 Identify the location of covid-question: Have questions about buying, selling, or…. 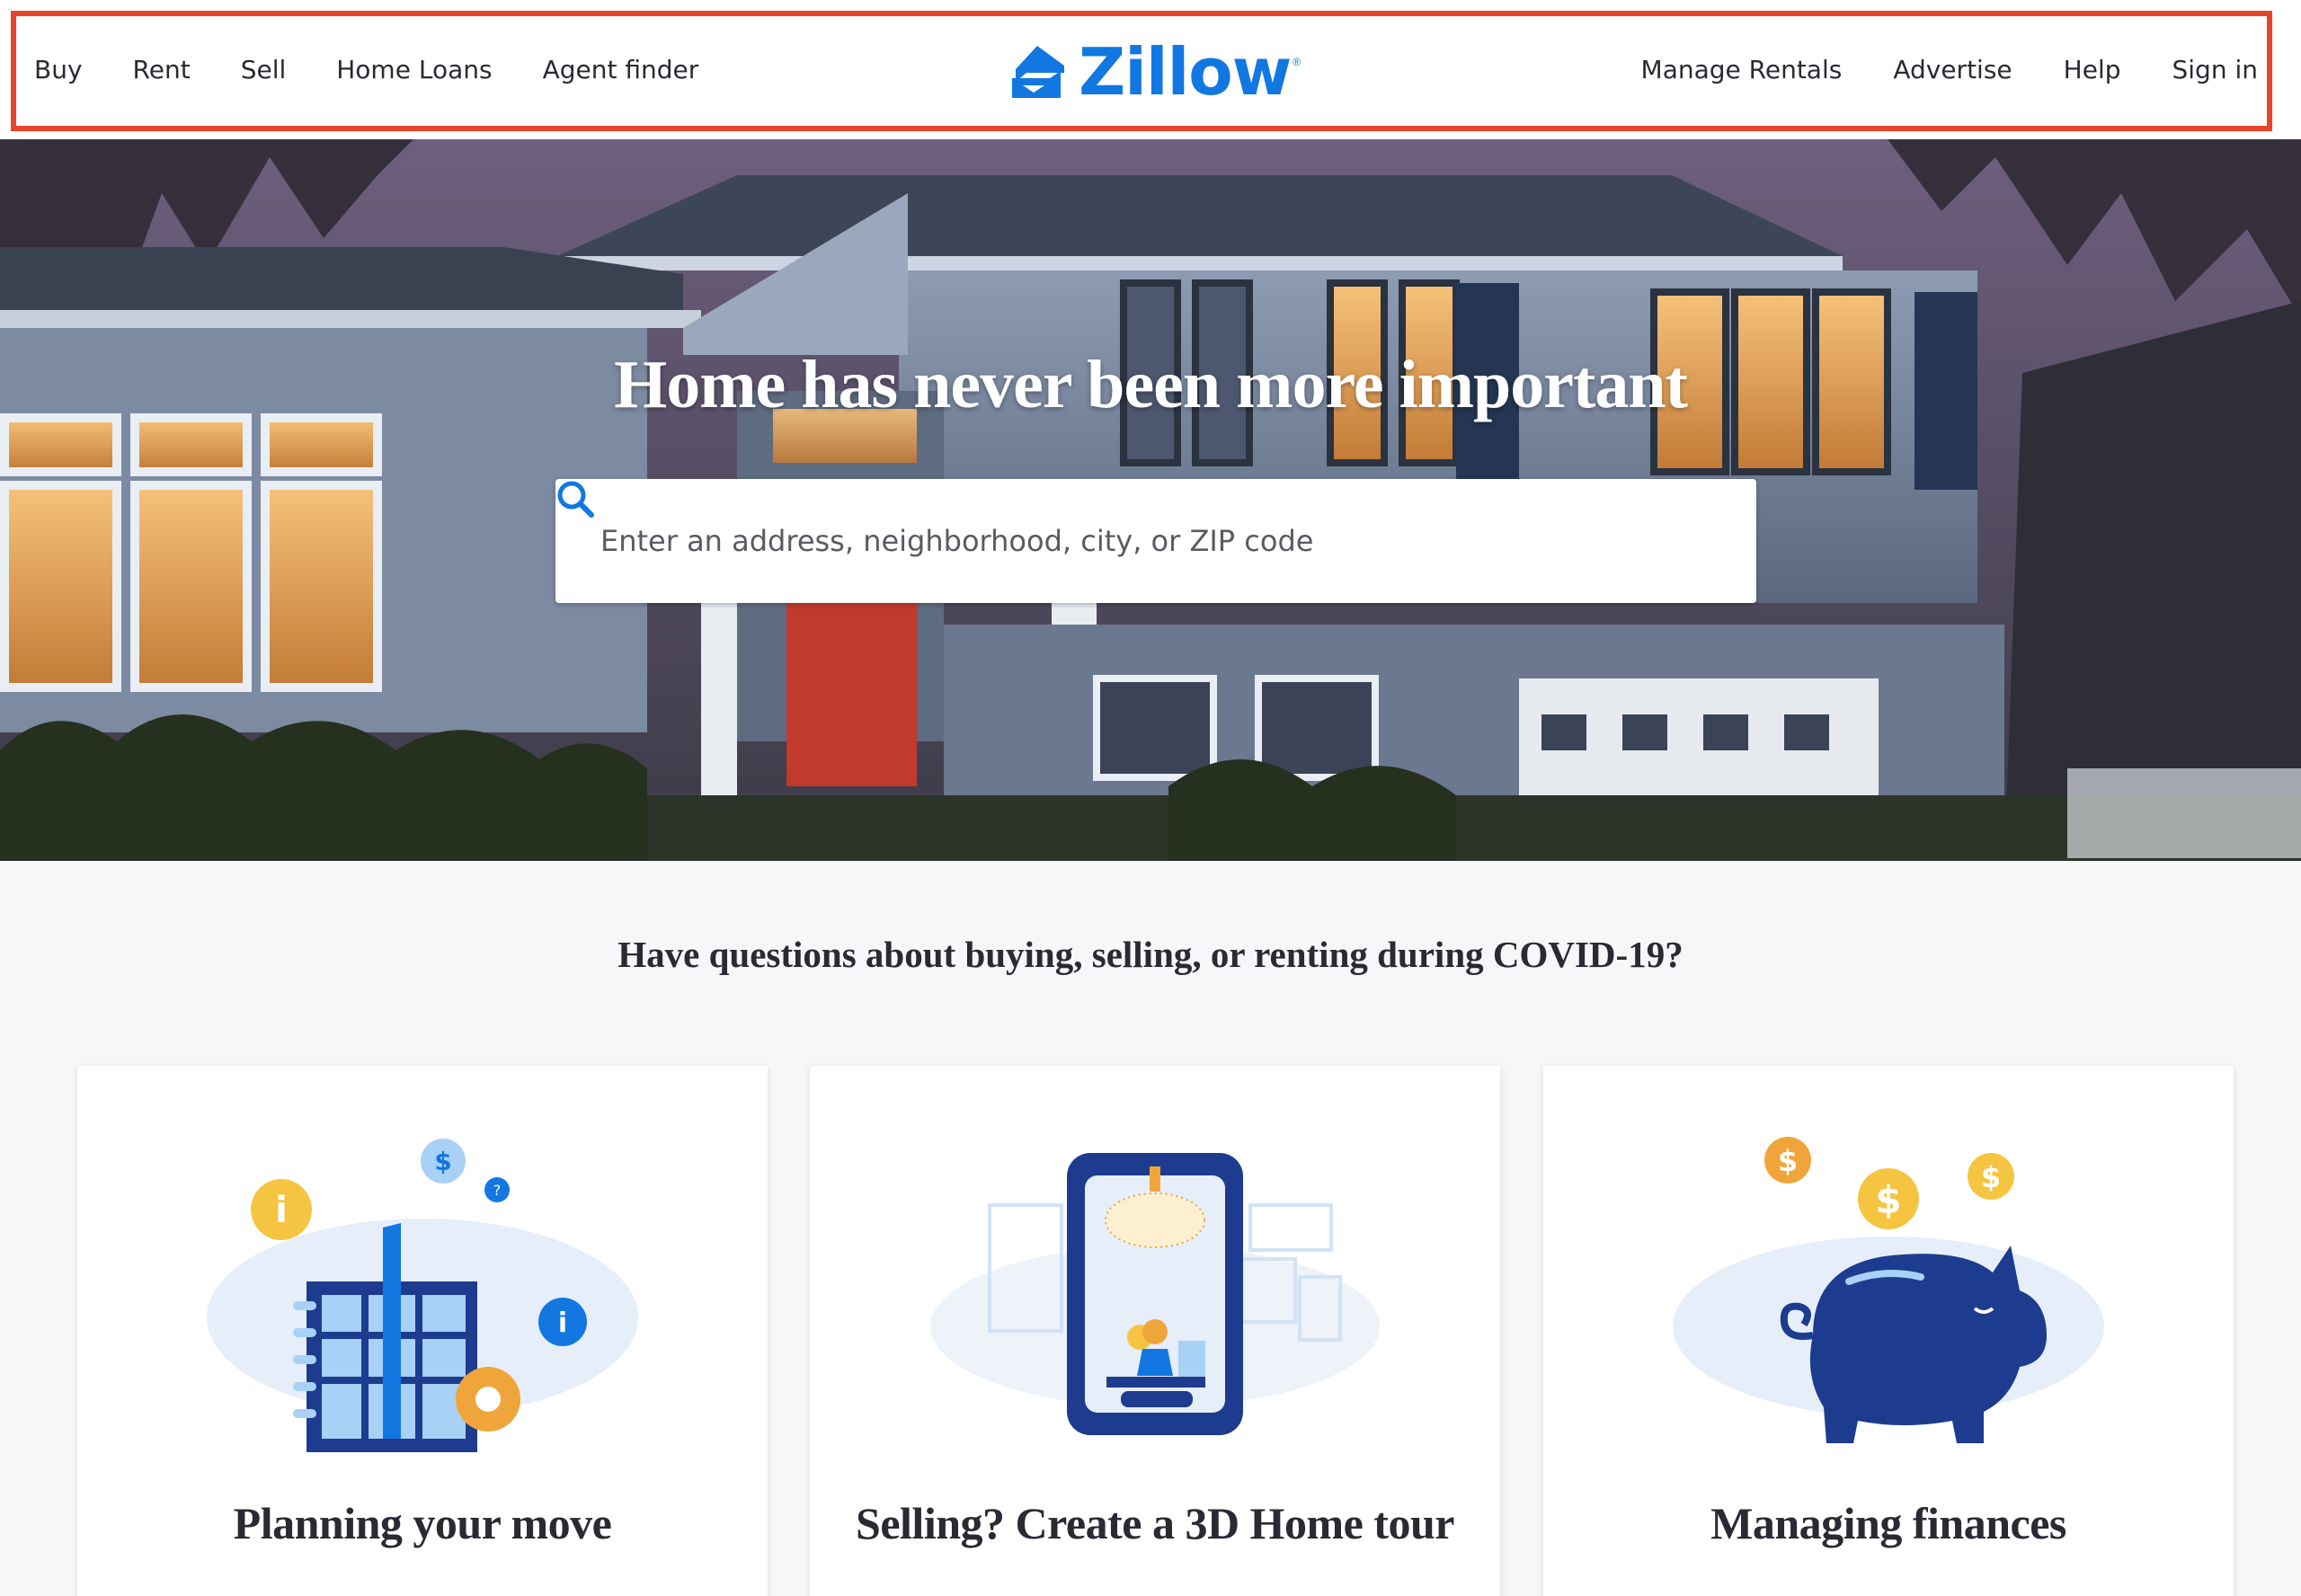
(1150, 954).